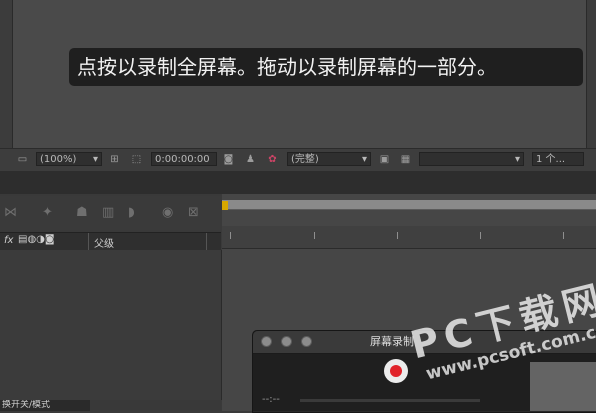 This screenshot has height=413, width=596. I want to click on viewer-left-scrollbar, so click(6, 74).